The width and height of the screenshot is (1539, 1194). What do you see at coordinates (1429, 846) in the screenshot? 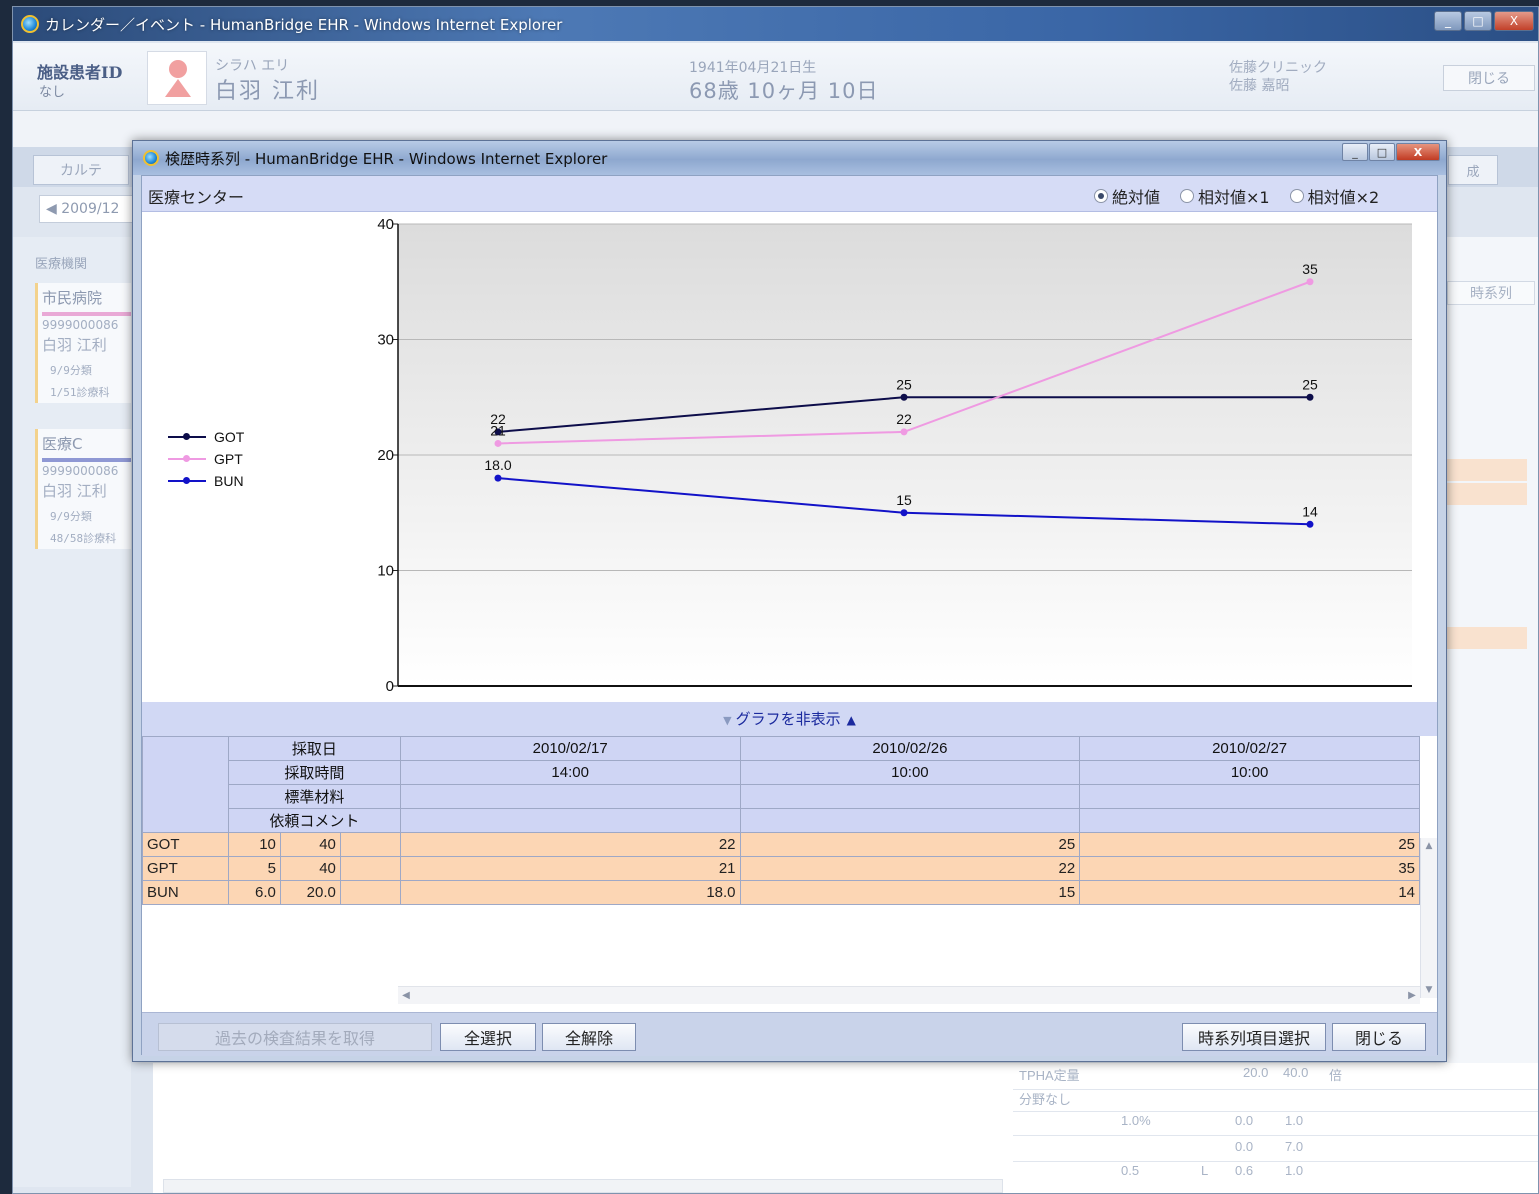
I see `scroll-up-icon: ▲` at bounding box center [1429, 846].